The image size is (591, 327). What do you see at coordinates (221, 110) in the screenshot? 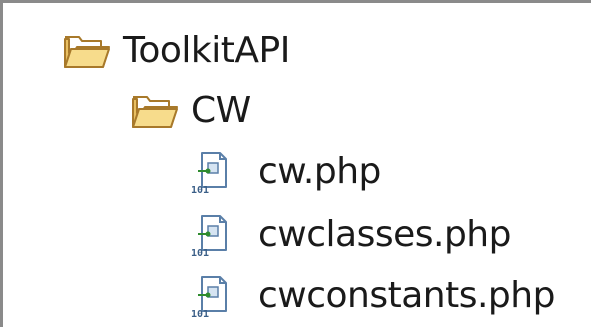
I see `tree-node-label: CW` at bounding box center [221, 110].